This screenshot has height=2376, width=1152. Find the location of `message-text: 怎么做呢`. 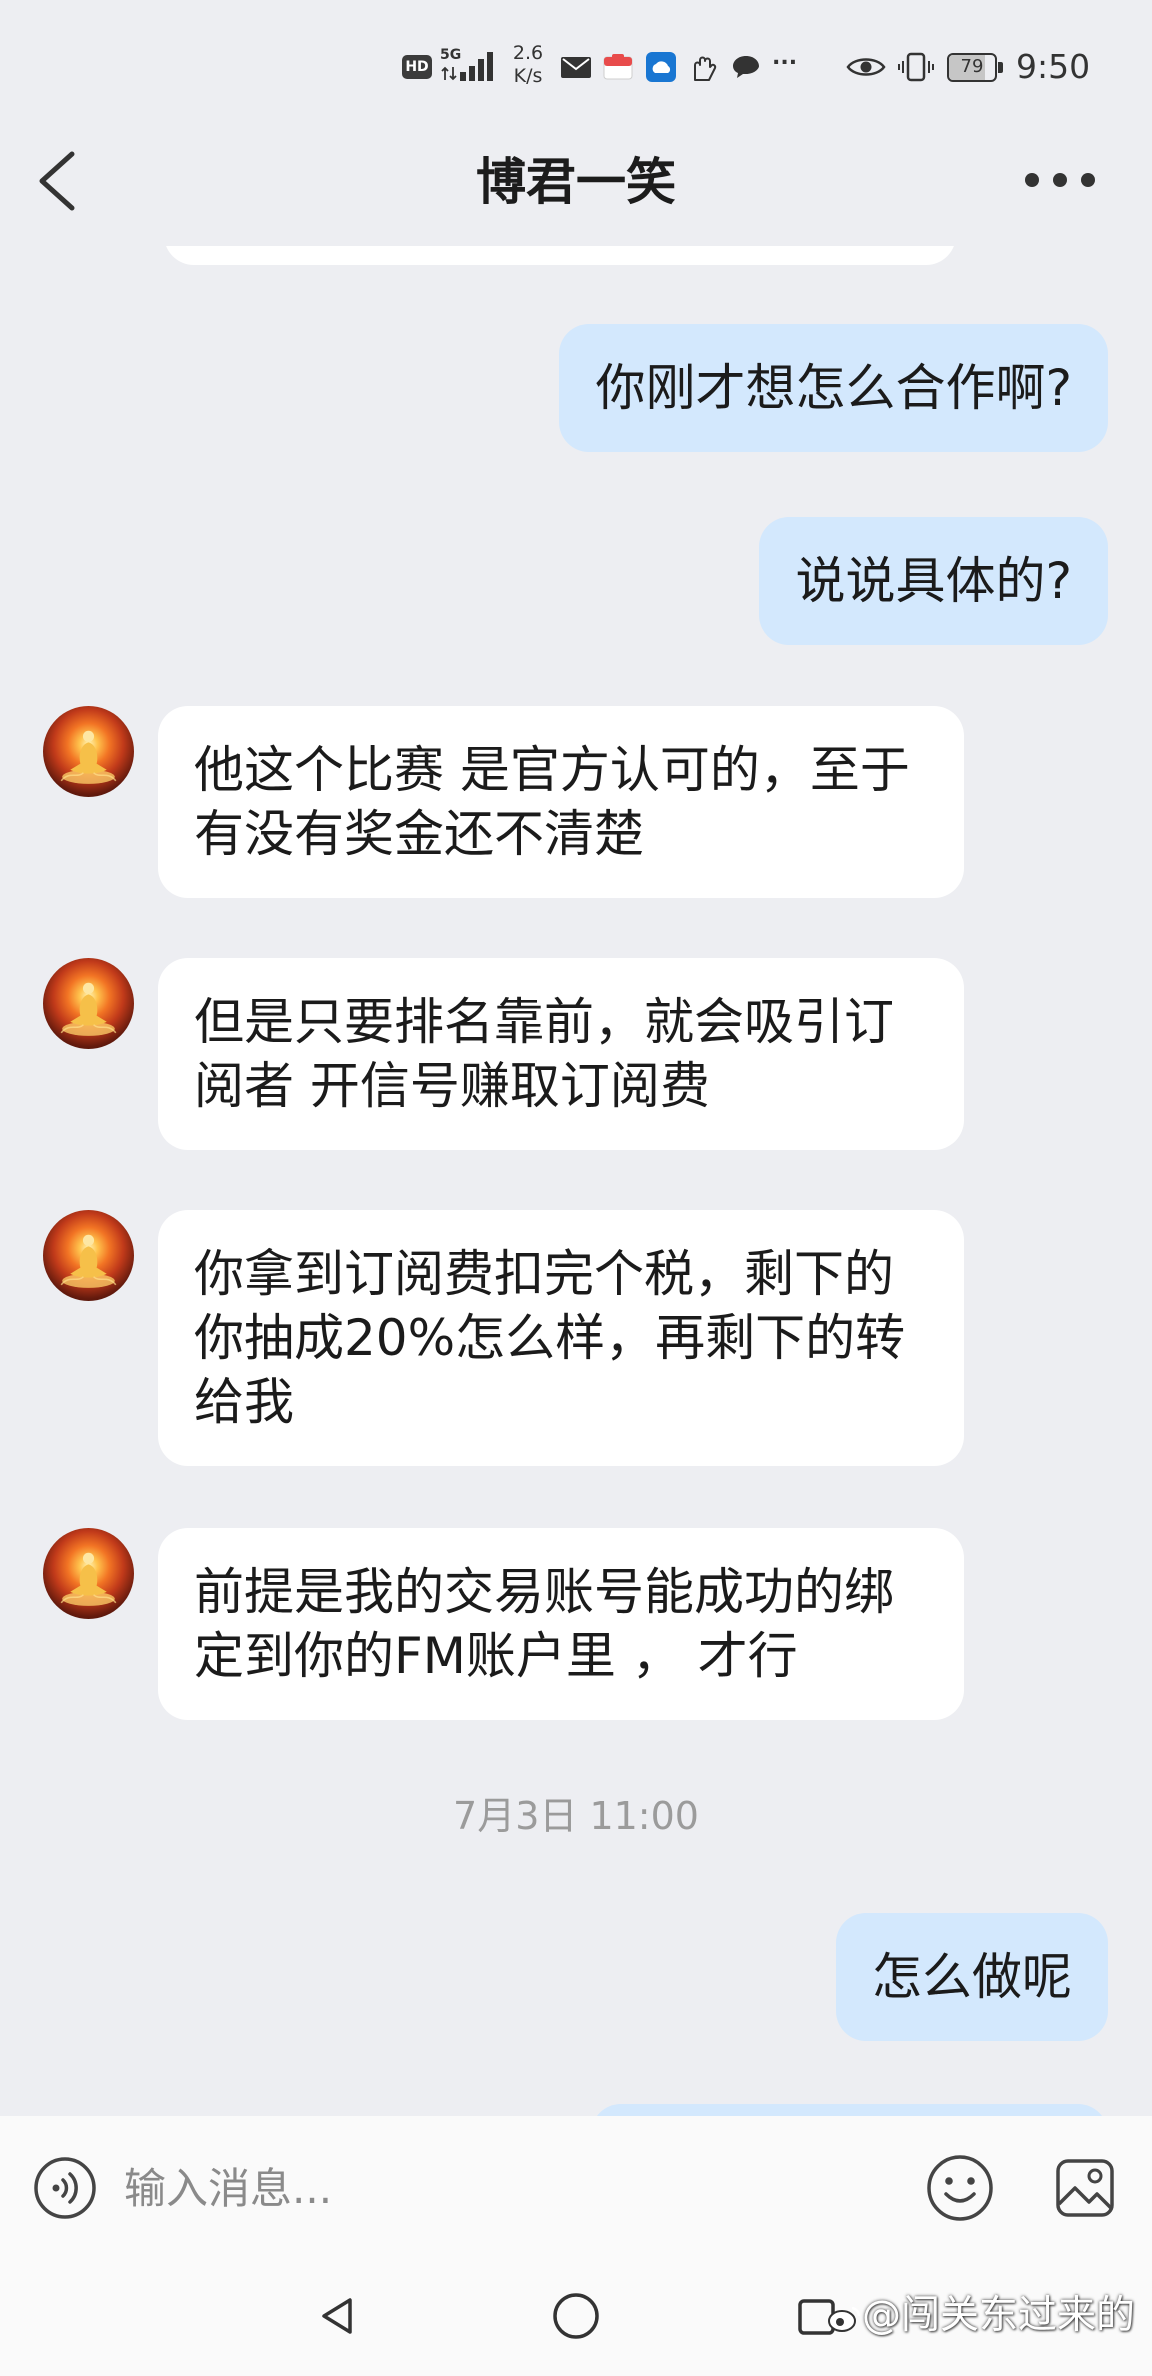

message-text: 怎么做呢 is located at coordinates (972, 1977).